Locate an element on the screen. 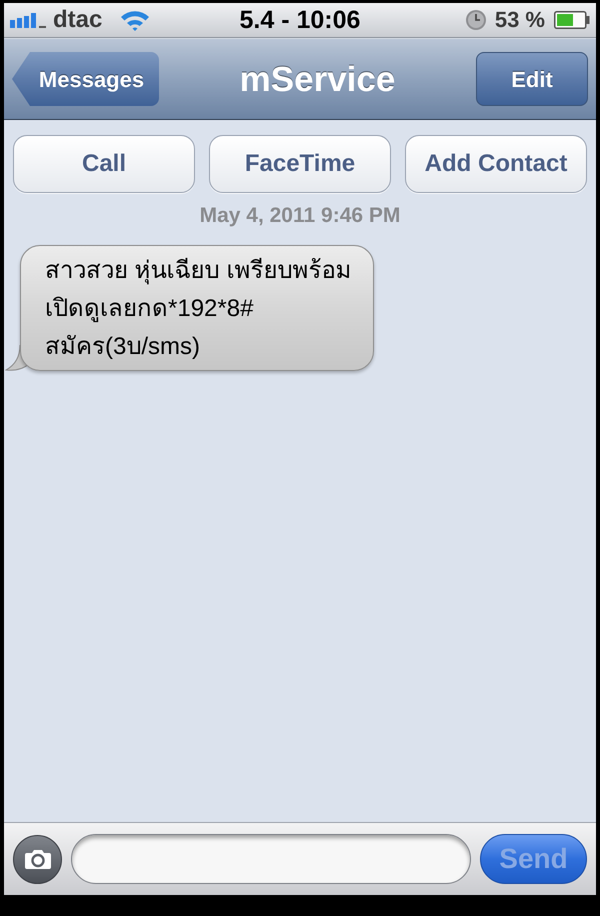 This screenshot has height=916, width=600. status-time: 5.4 - 10:06 is located at coordinates (300, 20).